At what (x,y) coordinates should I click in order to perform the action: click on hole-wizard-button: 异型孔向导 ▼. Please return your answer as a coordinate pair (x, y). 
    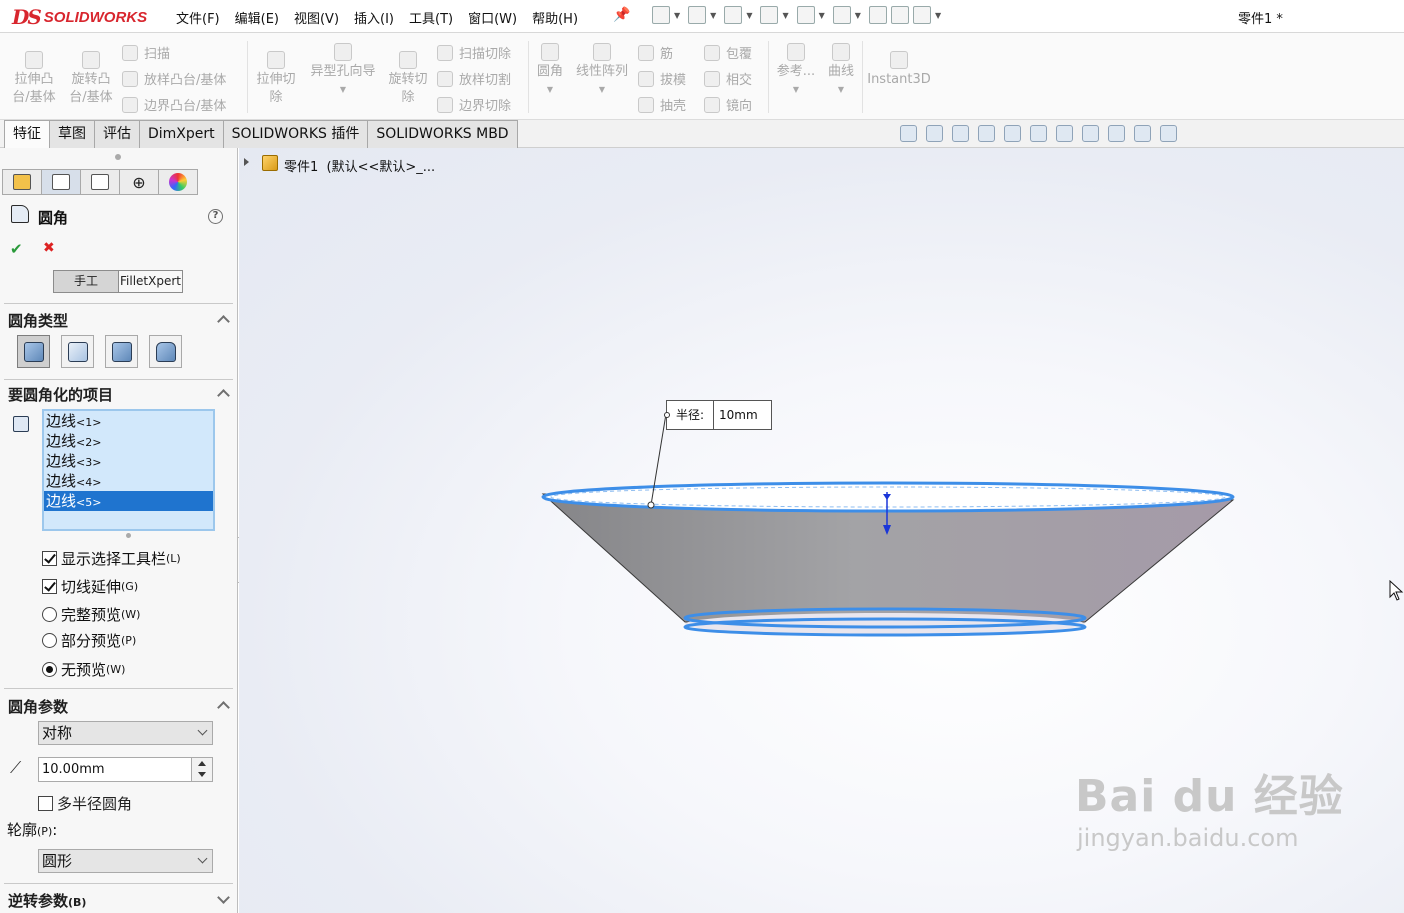
    Looking at the image, I should click on (343, 71).